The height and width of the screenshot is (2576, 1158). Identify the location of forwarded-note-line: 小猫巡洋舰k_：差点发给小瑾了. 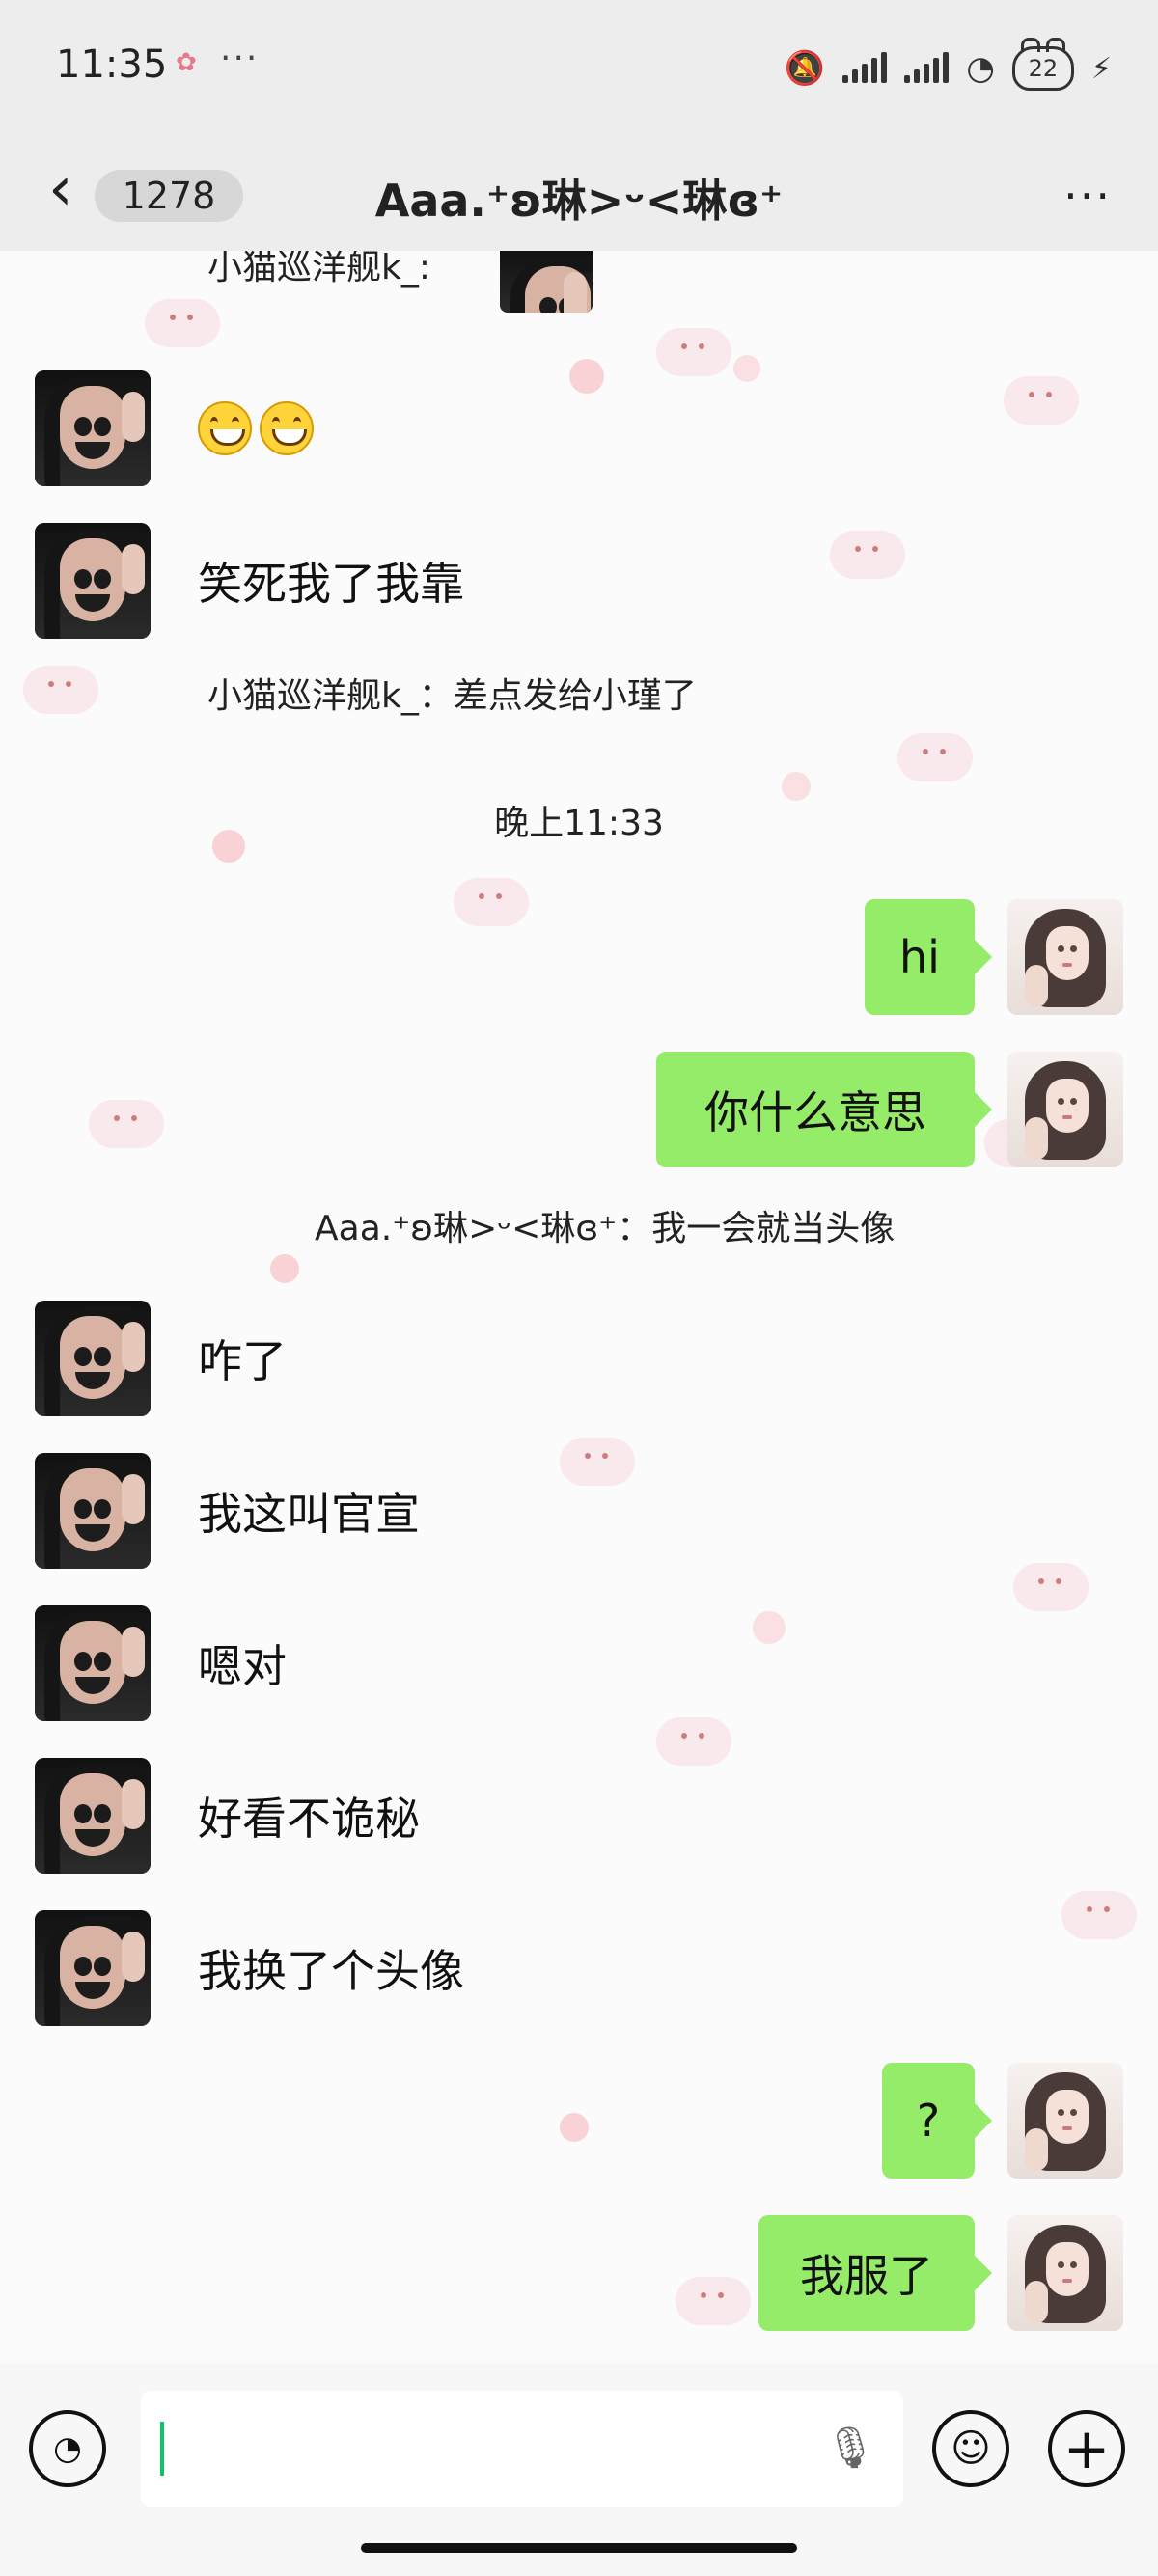
(574, 693).